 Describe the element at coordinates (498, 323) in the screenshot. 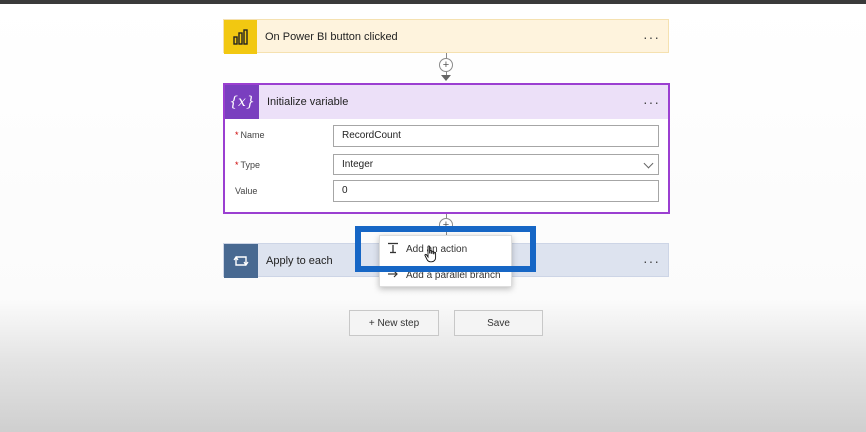

I see `save-button: Save` at that location.